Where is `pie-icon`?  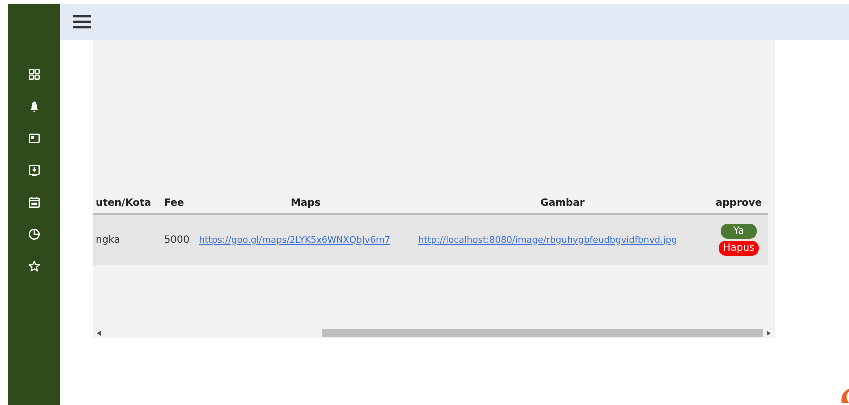 pie-icon is located at coordinates (34, 234).